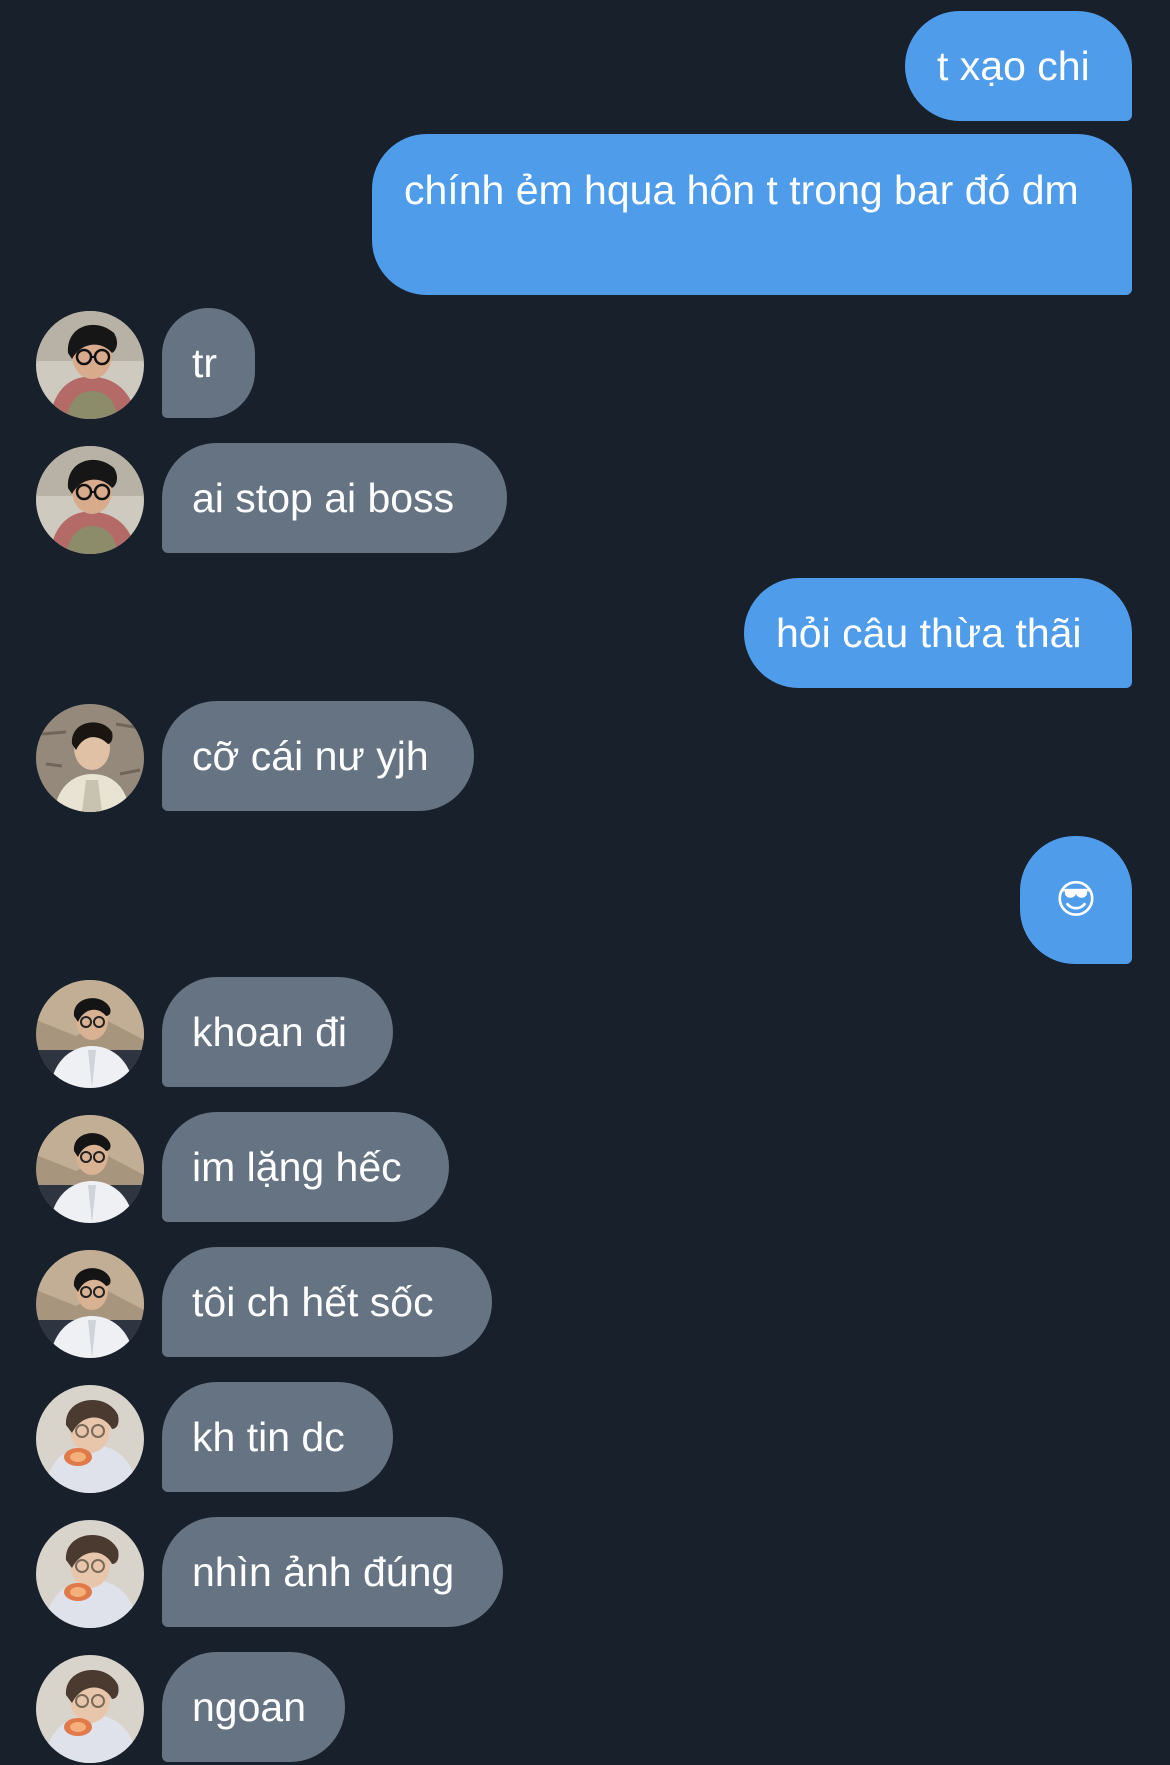 Image resolution: width=1170 pixels, height=1765 pixels. I want to click on message-incoming: nhìn ảnh đúng, so click(332, 1572).